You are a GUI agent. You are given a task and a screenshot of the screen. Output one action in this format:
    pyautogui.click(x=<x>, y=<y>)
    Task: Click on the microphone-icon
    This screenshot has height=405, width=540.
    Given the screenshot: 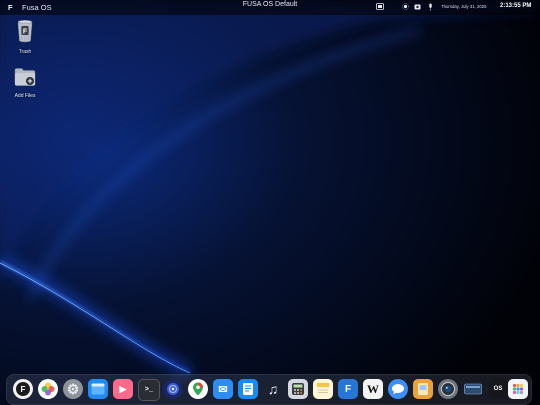 What is the action you would take?
    pyautogui.click(x=430, y=8)
    